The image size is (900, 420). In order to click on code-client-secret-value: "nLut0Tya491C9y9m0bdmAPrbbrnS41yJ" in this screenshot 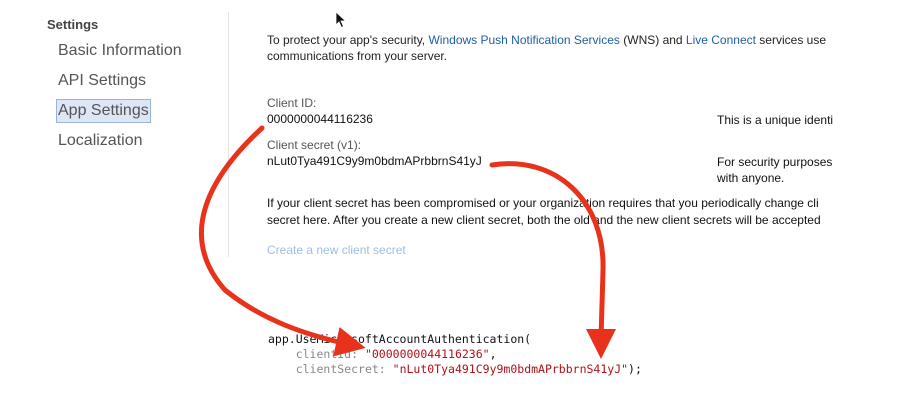, I will do `click(510, 369)`.